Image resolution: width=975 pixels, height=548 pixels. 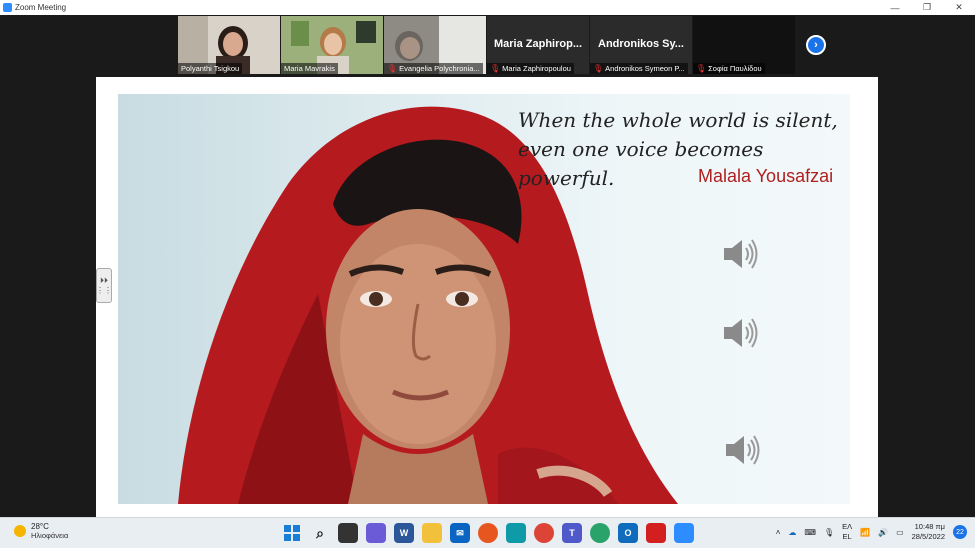 What do you see at coordinates (600, 533) in the screenshot?
I see `edge-icon` at bounding box center [600, 533].